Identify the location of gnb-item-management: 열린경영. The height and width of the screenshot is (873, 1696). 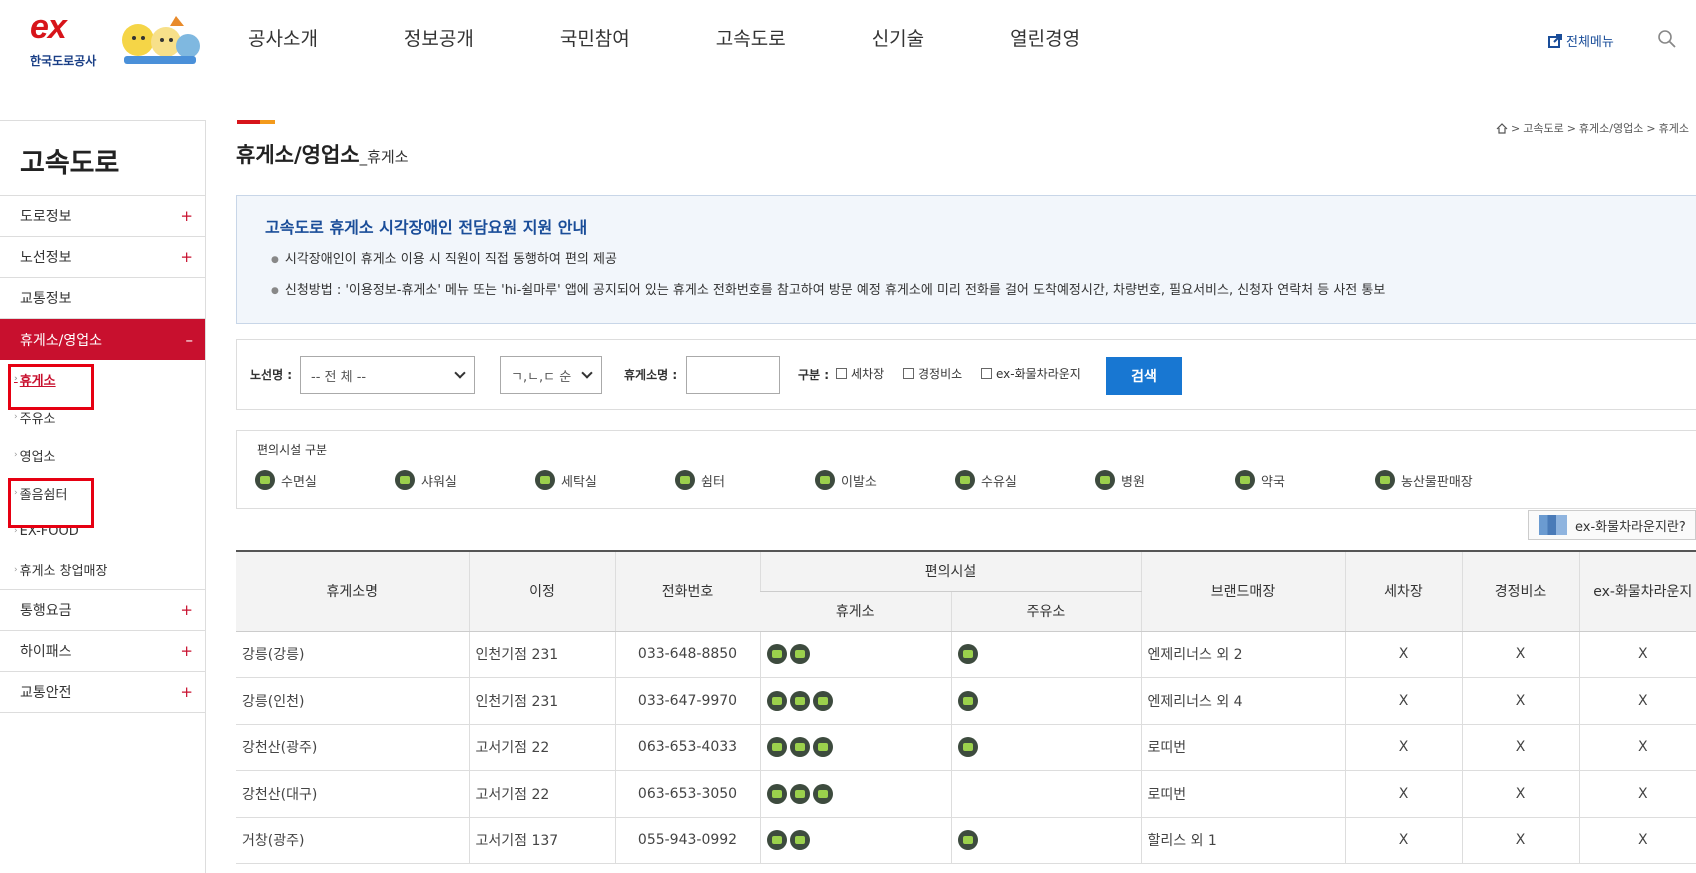
(1045, 37).